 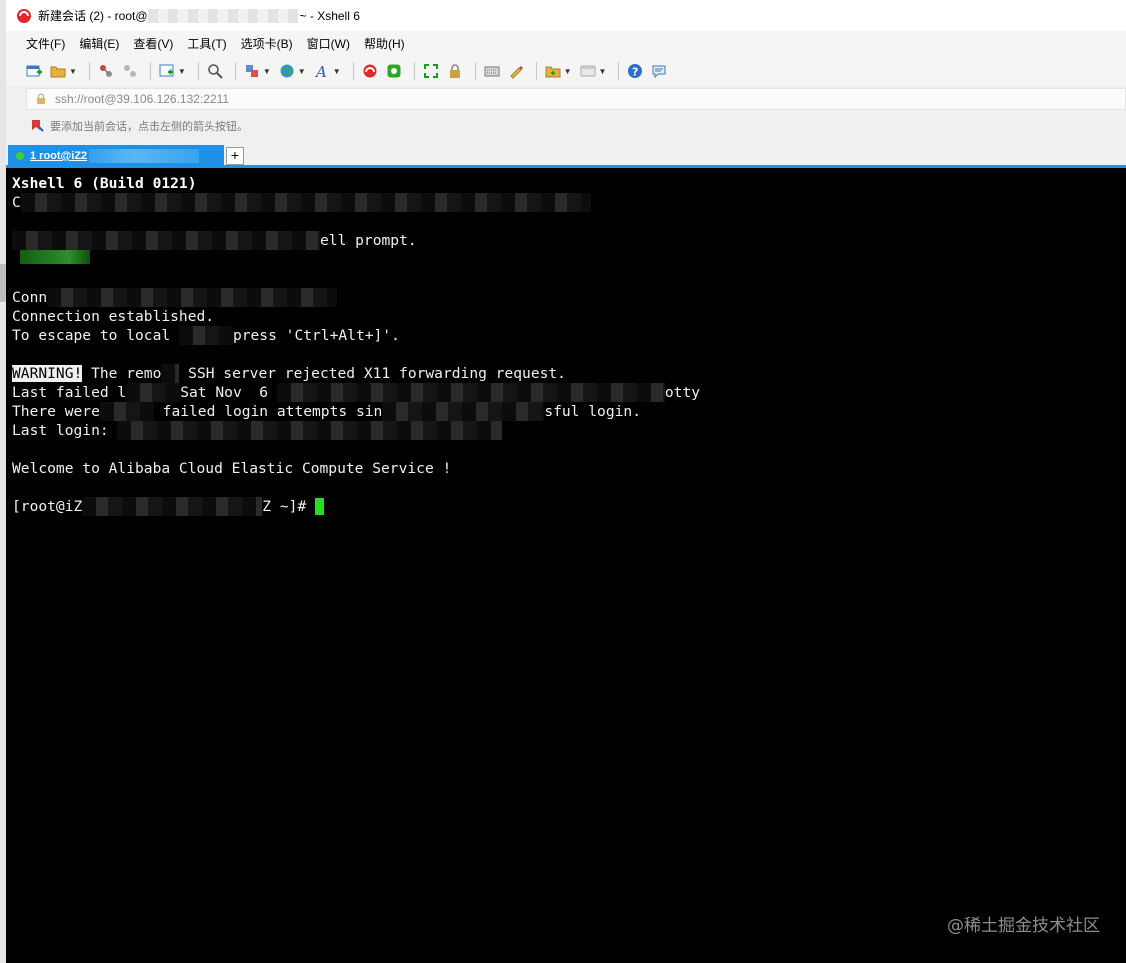 What do you see at coordinates (328, 43) in the screenshot?
I see `menu-window: 窗口(W)` at bounding box center [328, 43].